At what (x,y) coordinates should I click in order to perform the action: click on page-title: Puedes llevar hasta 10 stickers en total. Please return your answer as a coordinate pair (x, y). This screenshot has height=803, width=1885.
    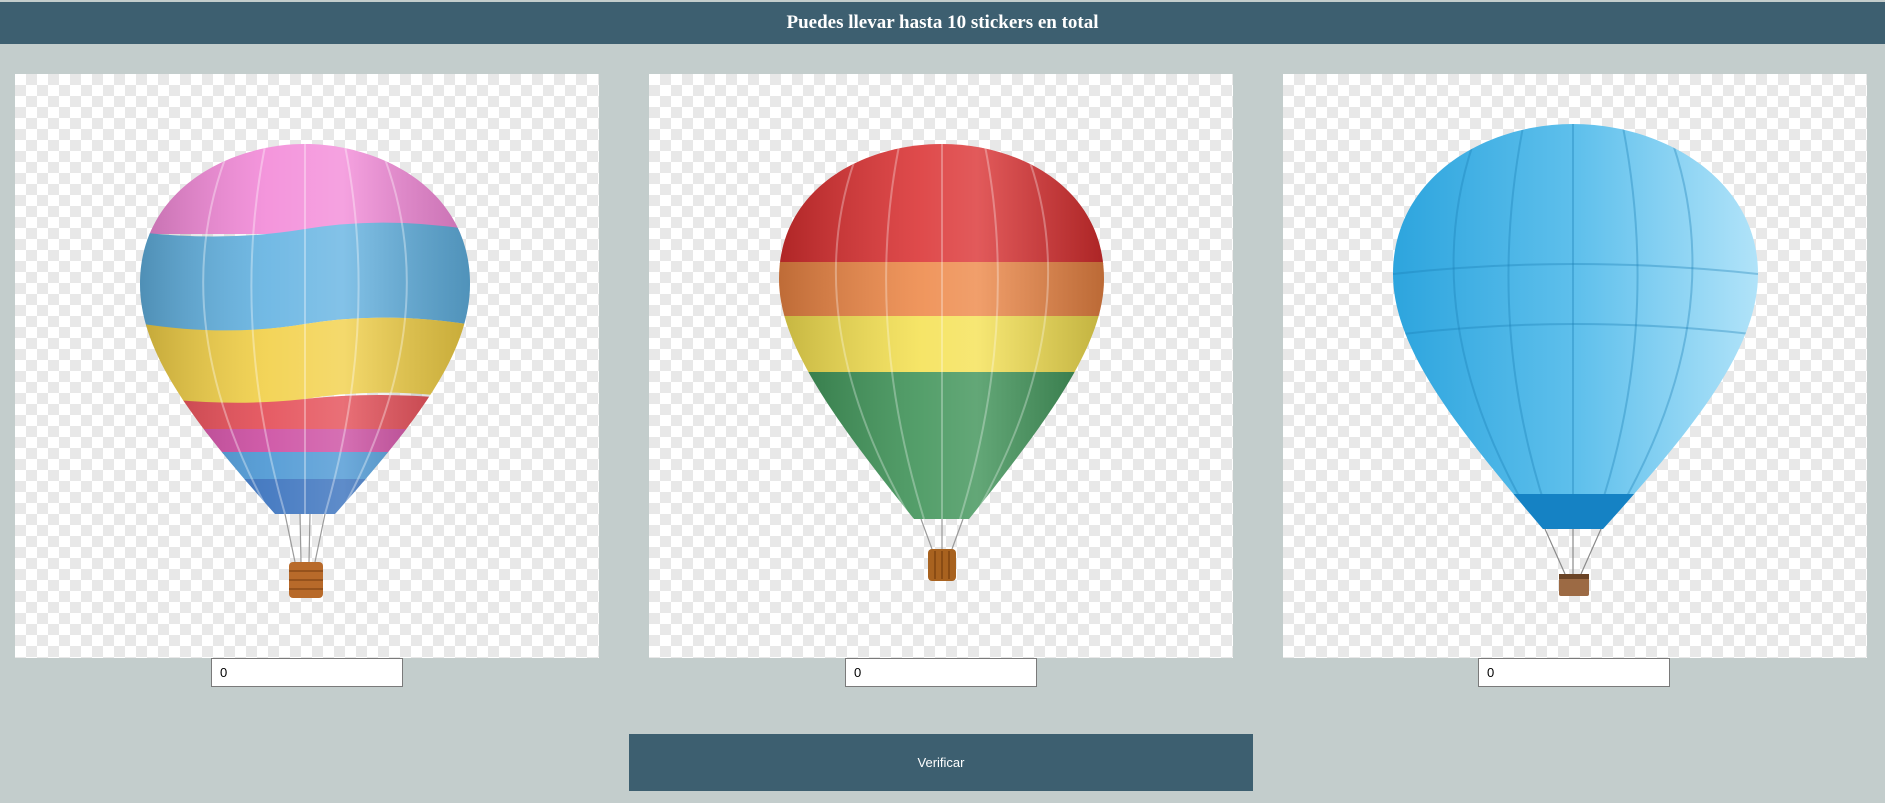
    Looking at the image, I should click on (942, 22).